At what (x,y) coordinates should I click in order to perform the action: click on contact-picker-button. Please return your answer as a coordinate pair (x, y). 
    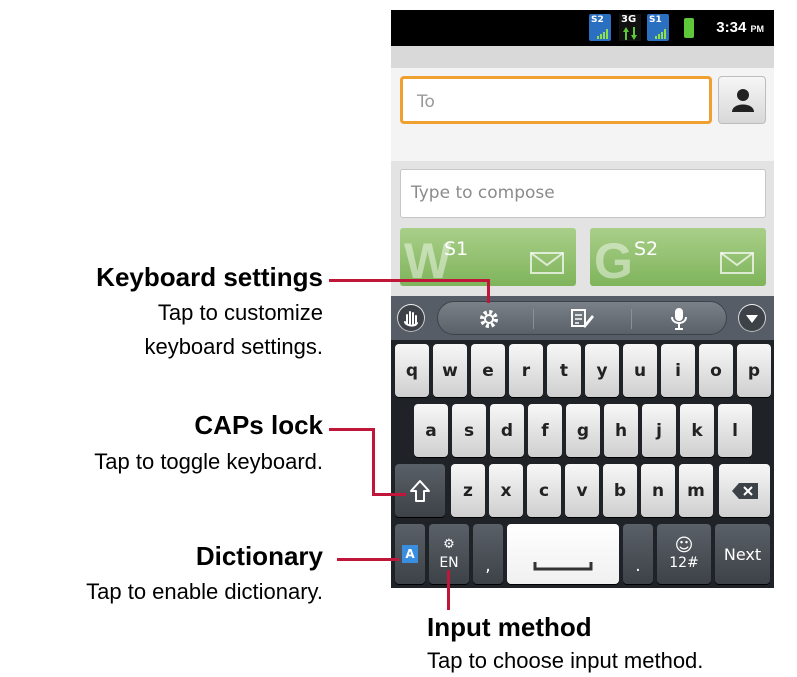
    Looking at the image, I should click on (742, 100).